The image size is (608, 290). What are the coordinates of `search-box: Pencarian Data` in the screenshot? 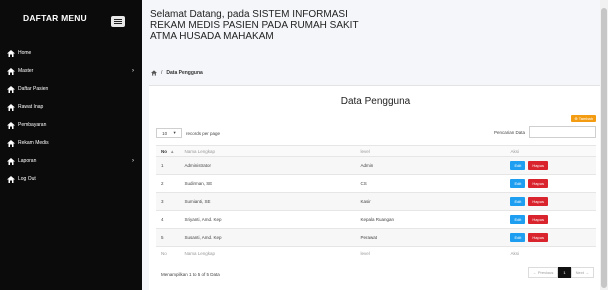 It's located at (545, 132).